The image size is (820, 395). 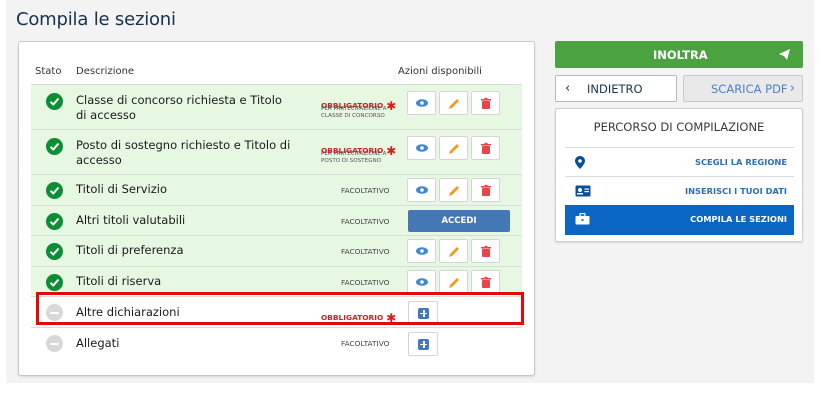 What do you see at coordinates (131, 220) in the screenshot?
I see `row-description: Altri titoli valutabili` at bounding box center [131, 220].